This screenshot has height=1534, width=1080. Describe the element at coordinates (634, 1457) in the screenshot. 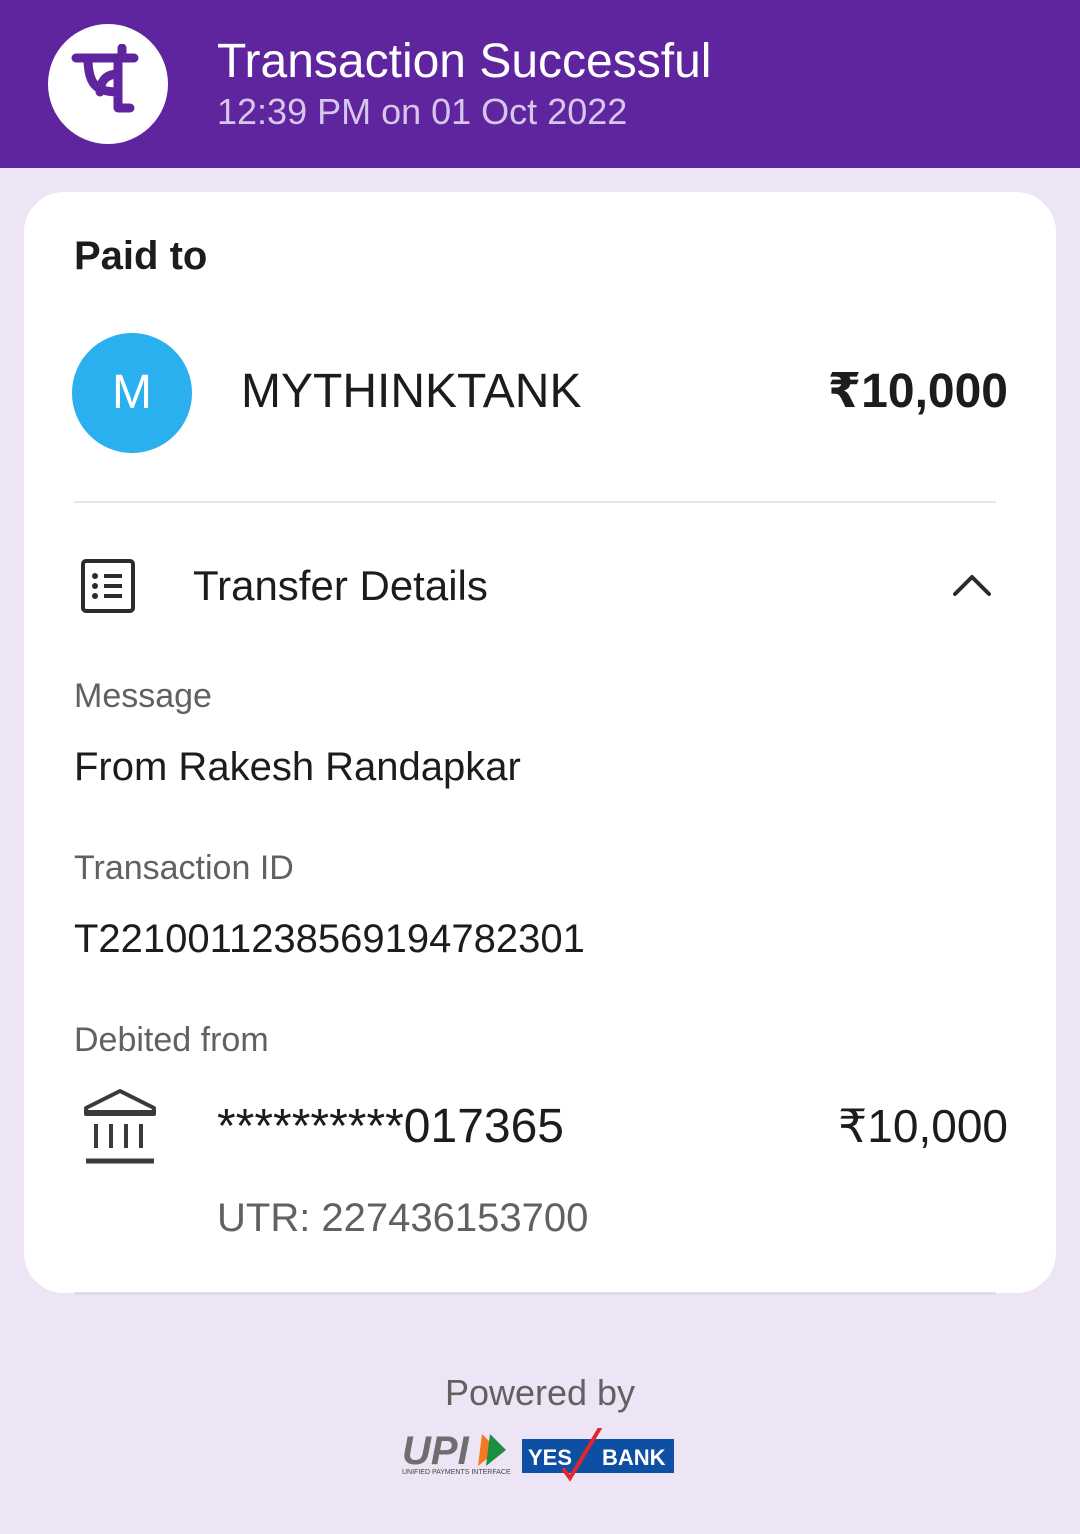

I see `svg-text: BANK` at that location.